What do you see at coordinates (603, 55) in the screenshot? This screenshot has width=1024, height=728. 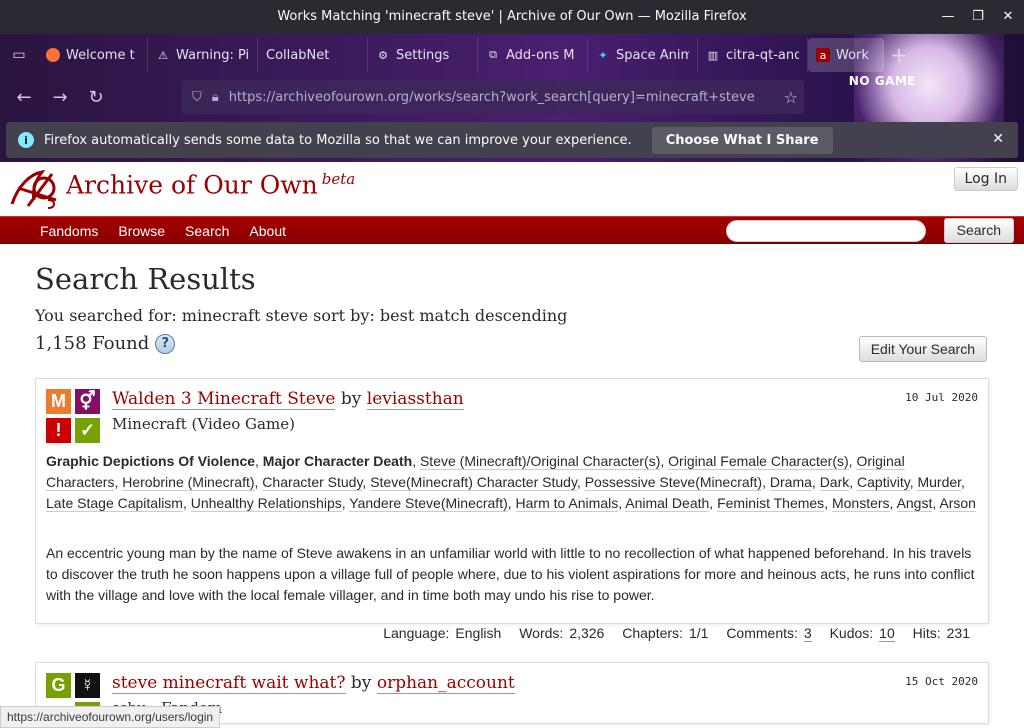 I see `space-icon: ✦` at bounding box center [603, 55].